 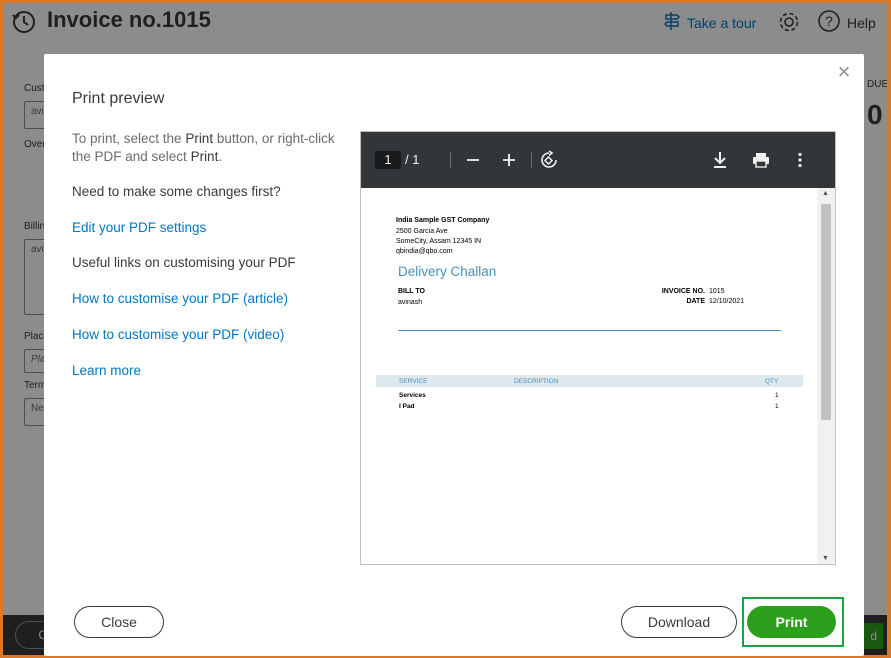 I want to click on zoom-in-icon, so click(x=509, y=160).